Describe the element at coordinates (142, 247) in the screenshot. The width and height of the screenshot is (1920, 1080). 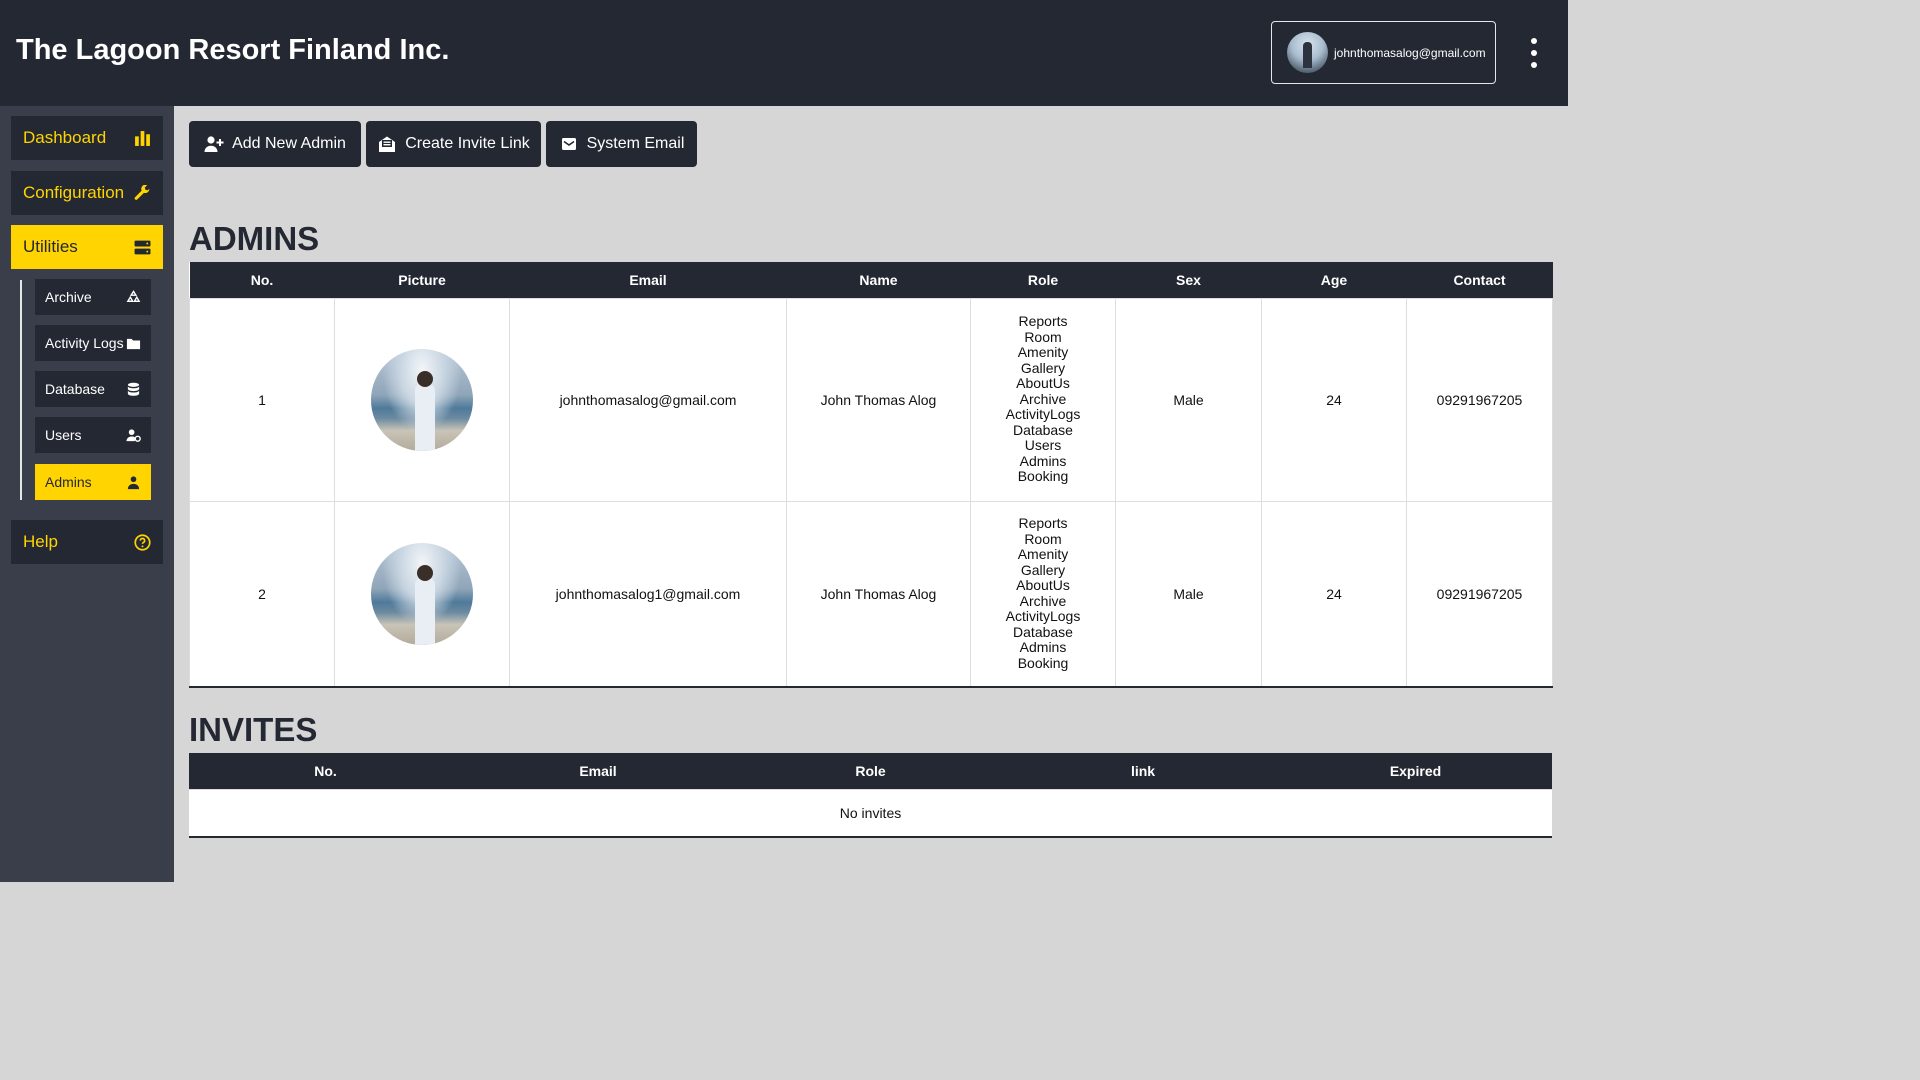
I see `server-icon` at that location.